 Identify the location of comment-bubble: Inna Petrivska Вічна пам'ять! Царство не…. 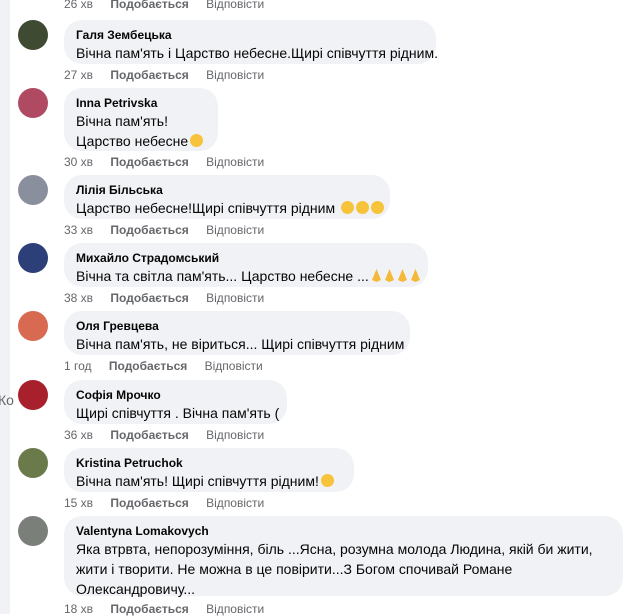
(141, 119).